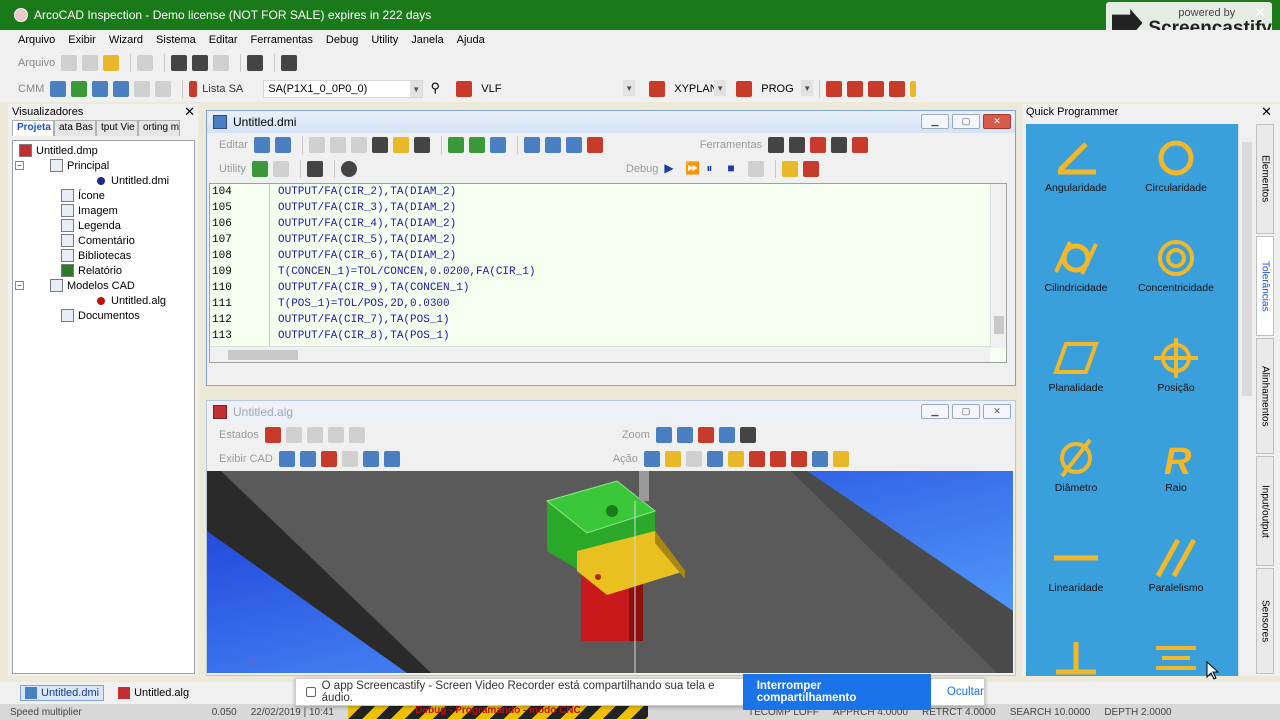 This screenshot has height=720, width=1280. What do you see at coordinates (103, 165) in the screenshot?
I see `tree-node-principal: − Principal` at bounding box center [103, 165].